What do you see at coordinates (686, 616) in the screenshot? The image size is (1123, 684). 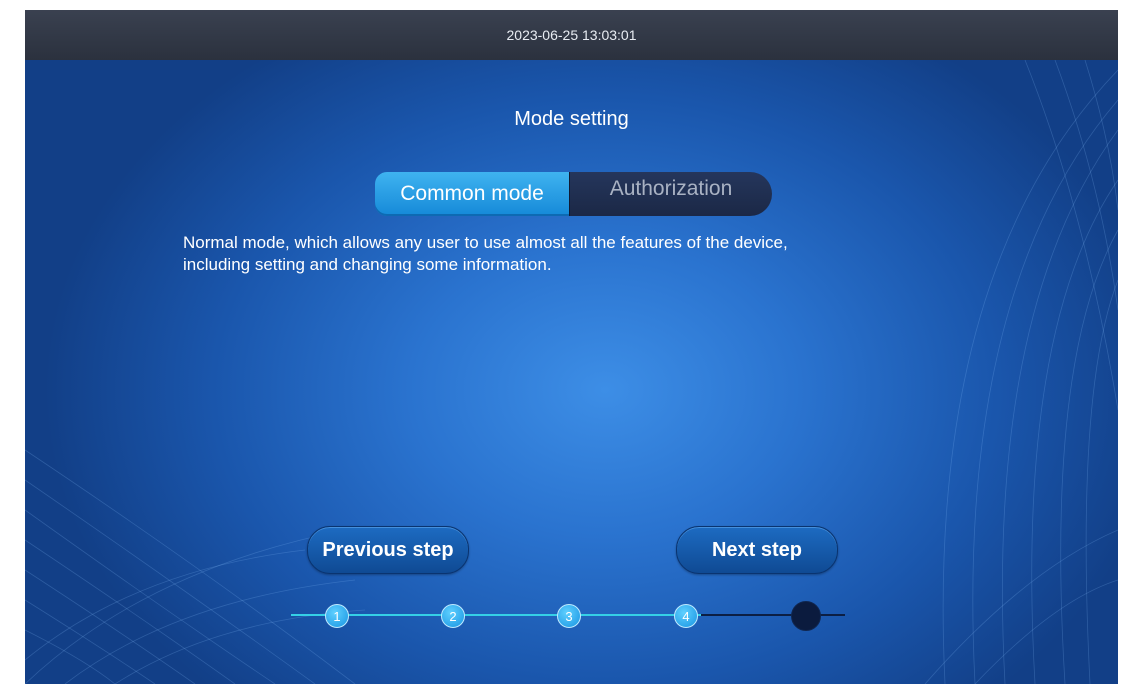 I see `step-4-indicator: 4` at bounding box center [686, 616].